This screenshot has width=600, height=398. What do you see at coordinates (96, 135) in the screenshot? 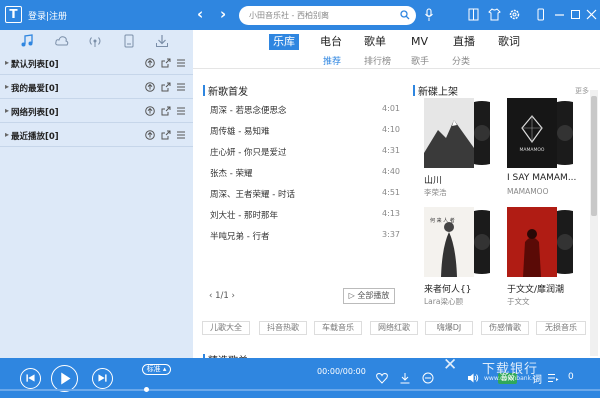
I see `playlist-row: ▸ 最近播放[0]` at bounding box center [96, 135].